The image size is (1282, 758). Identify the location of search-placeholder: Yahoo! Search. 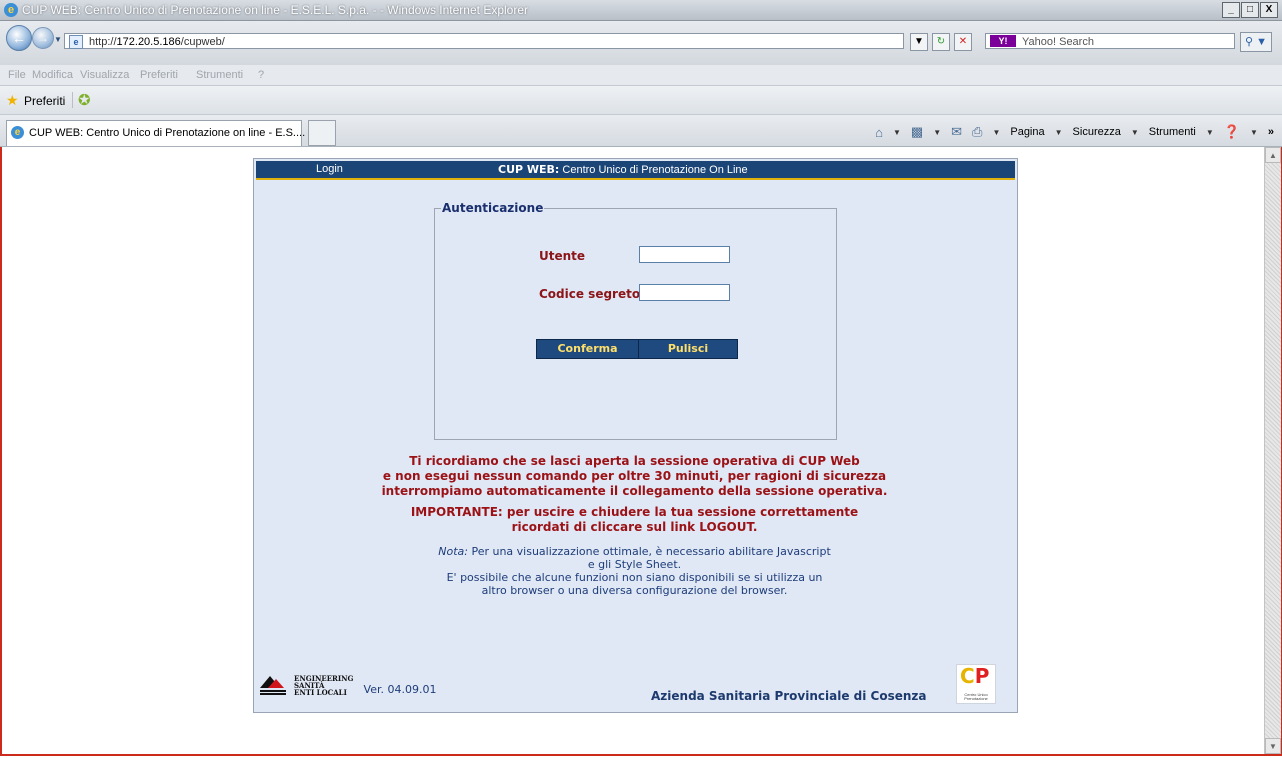
(1058, 42).